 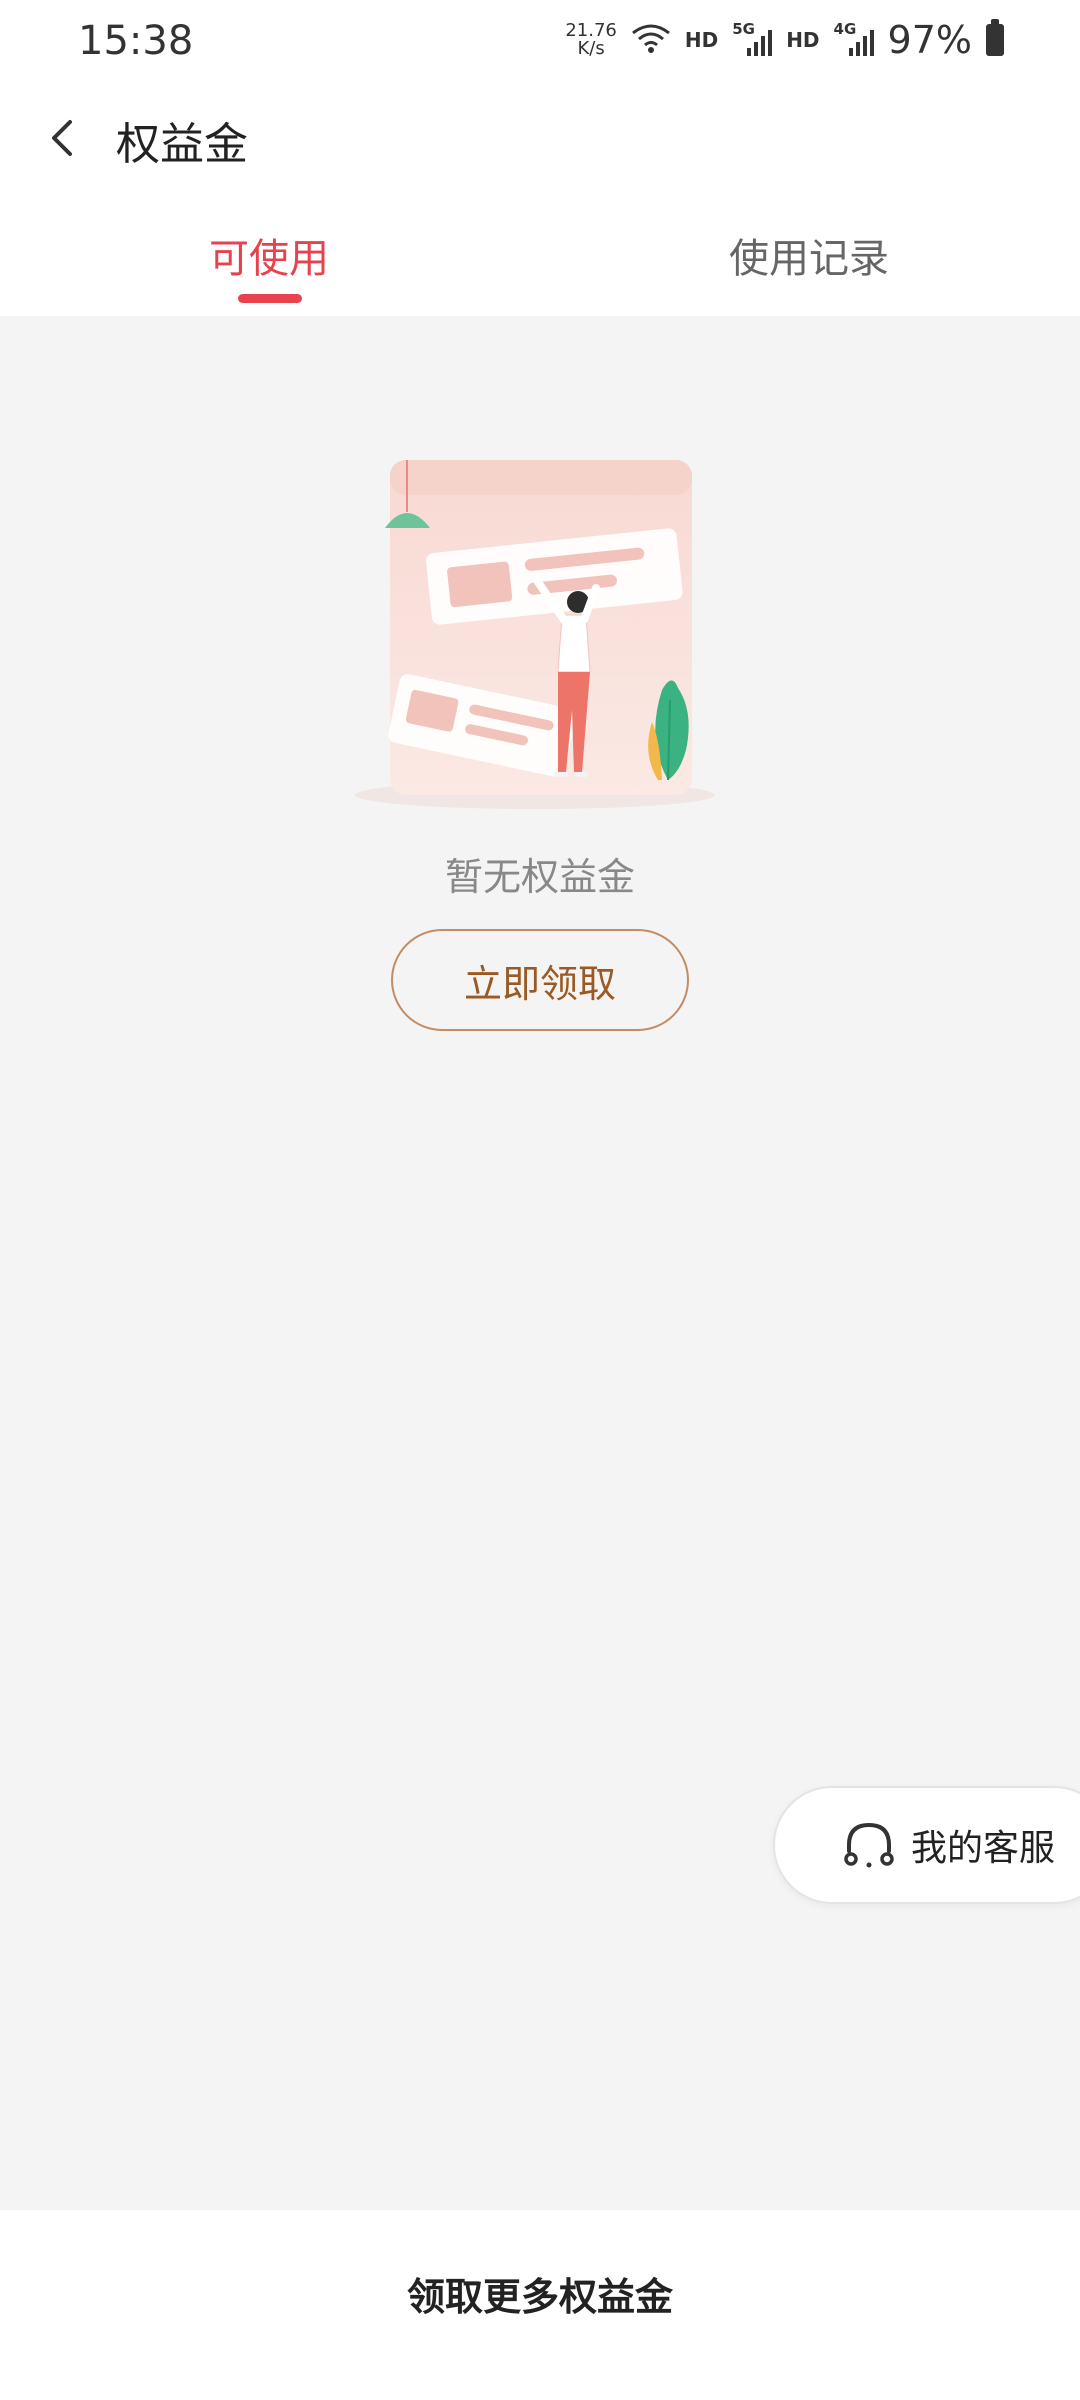 What do you see at coordinates (929, 40) in the screenshot?
I see `battery-percentage: 97%` at bounding box center [929, 40].